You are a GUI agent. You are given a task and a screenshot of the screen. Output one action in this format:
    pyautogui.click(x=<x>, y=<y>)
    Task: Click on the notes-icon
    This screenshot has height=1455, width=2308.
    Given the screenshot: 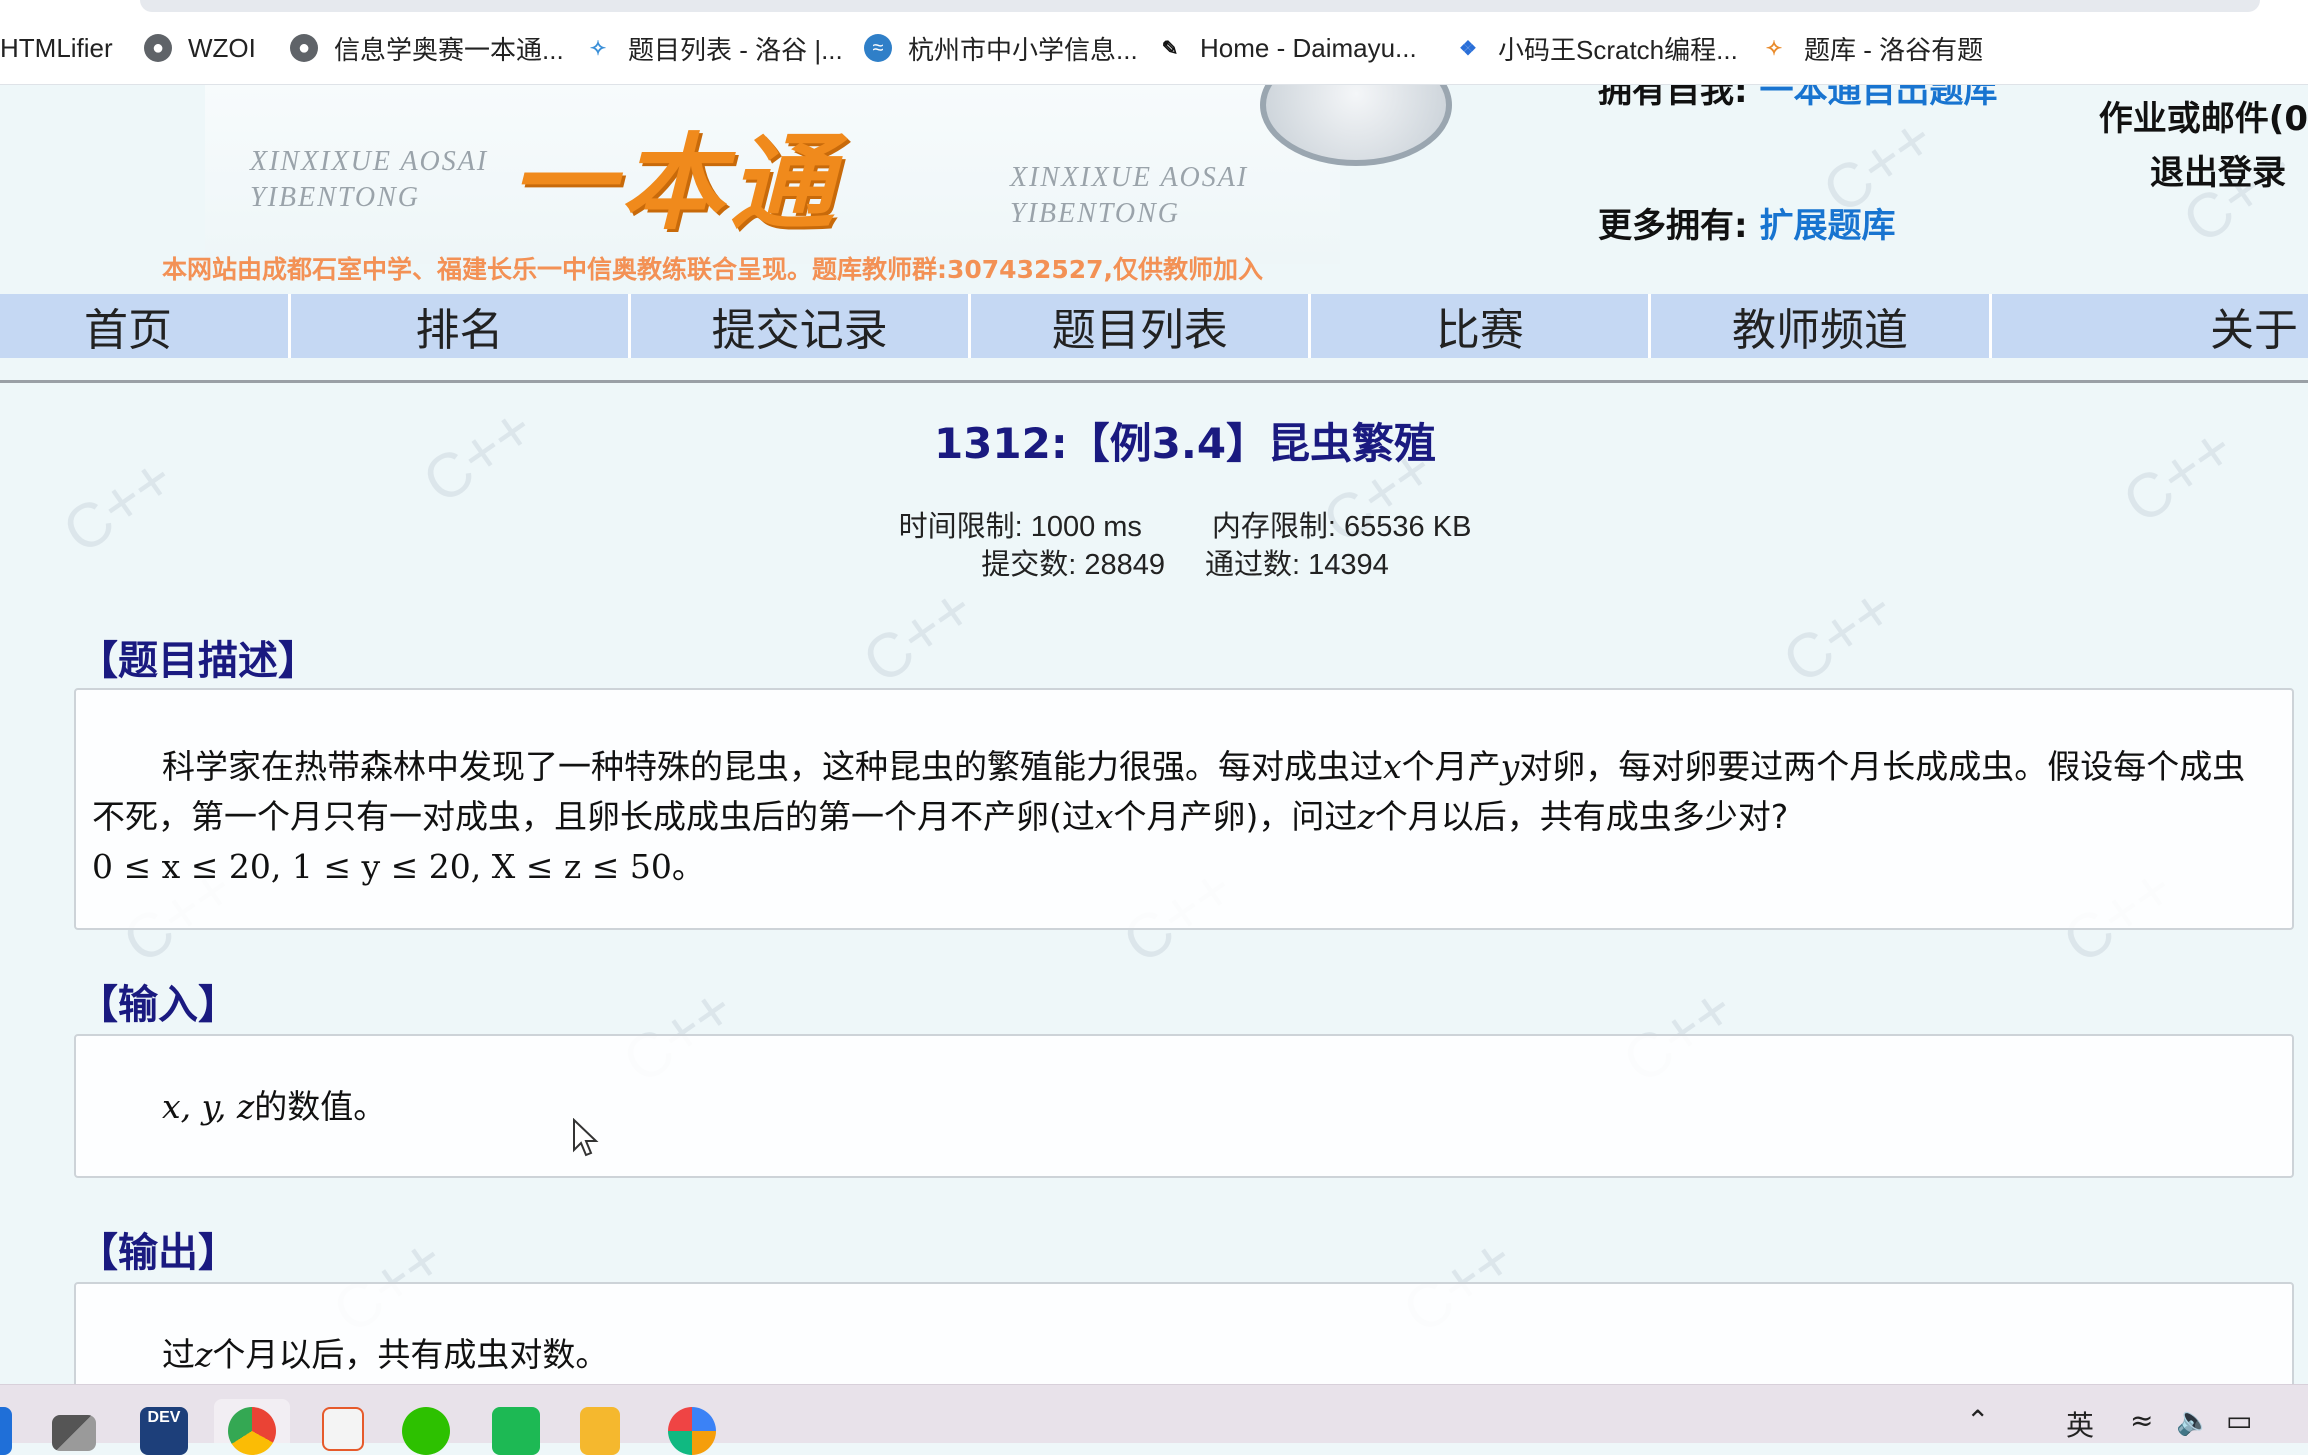 What is the action you would take?
    pyautogui.click(x=600, y=1431)
    